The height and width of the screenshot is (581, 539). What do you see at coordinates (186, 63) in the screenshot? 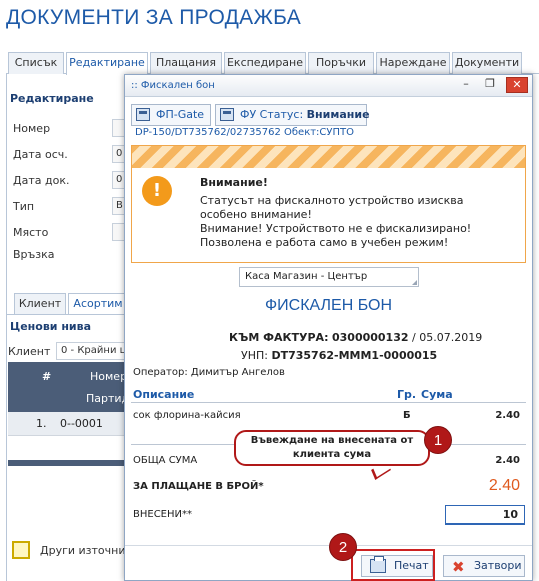
I see `tab-payments: Плащания` at bounding box center [186, 63].